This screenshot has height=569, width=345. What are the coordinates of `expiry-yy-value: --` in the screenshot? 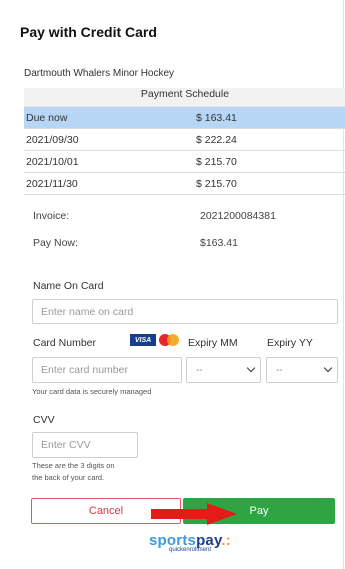 It's located at (279, 370).